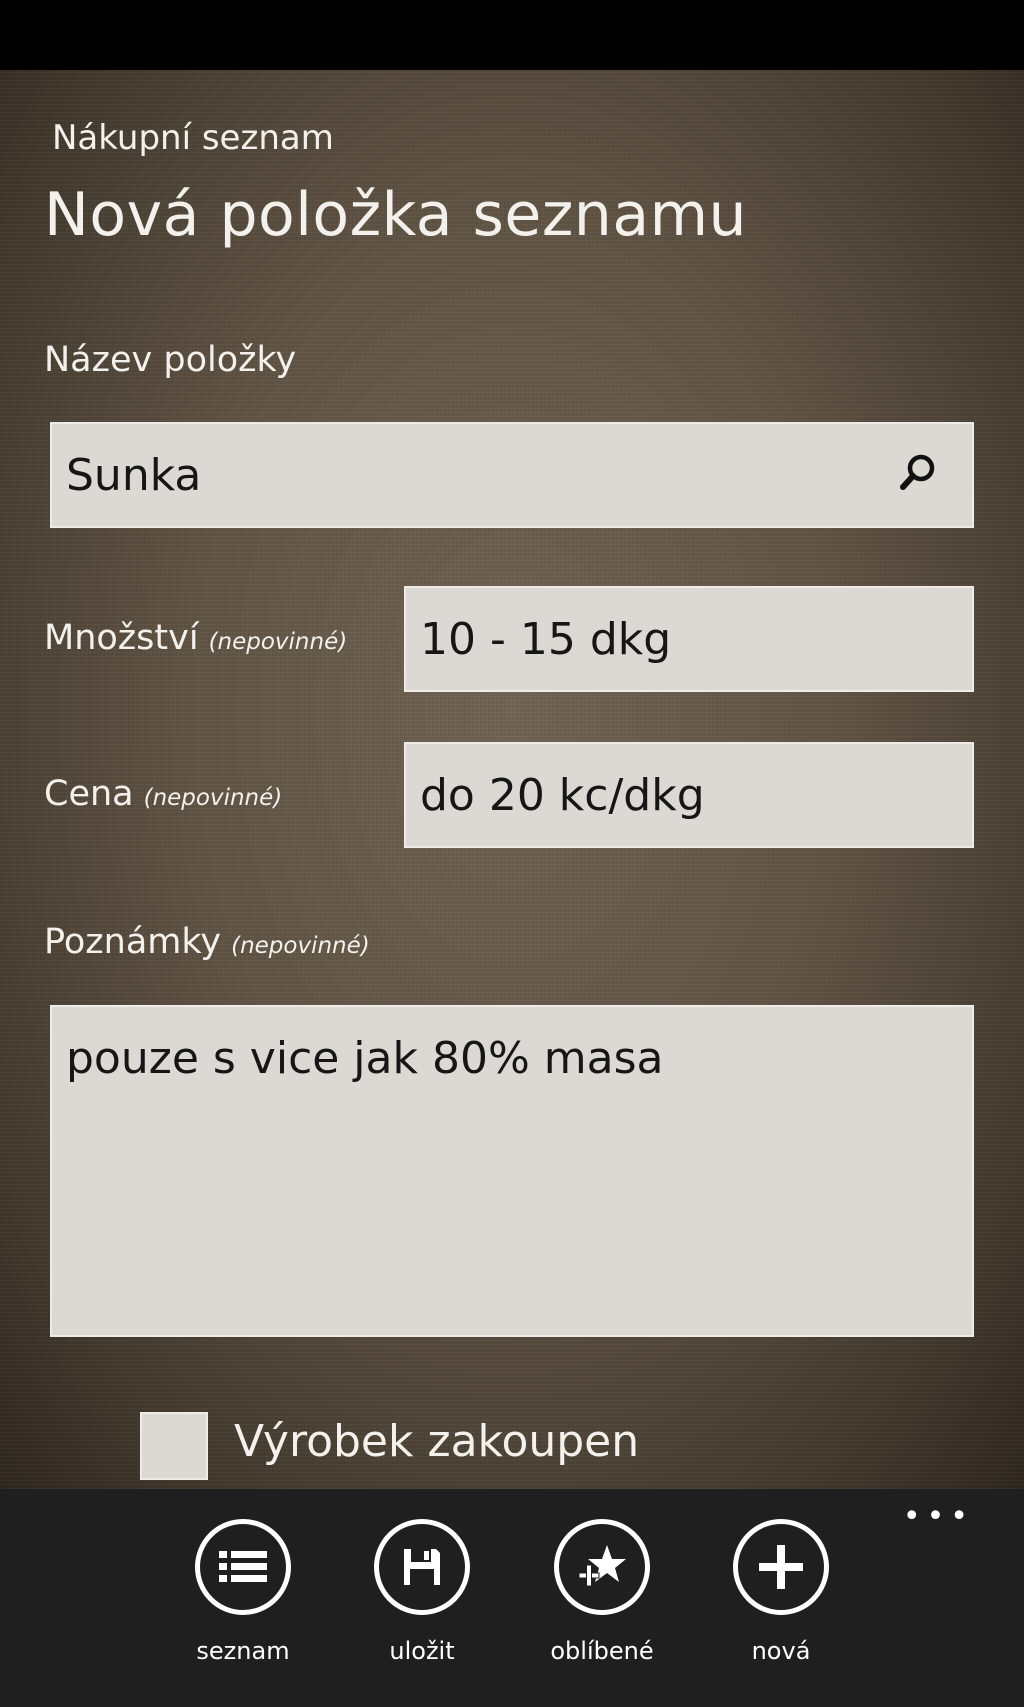  I want to click on list-button: seznam, so click(243, 1604).